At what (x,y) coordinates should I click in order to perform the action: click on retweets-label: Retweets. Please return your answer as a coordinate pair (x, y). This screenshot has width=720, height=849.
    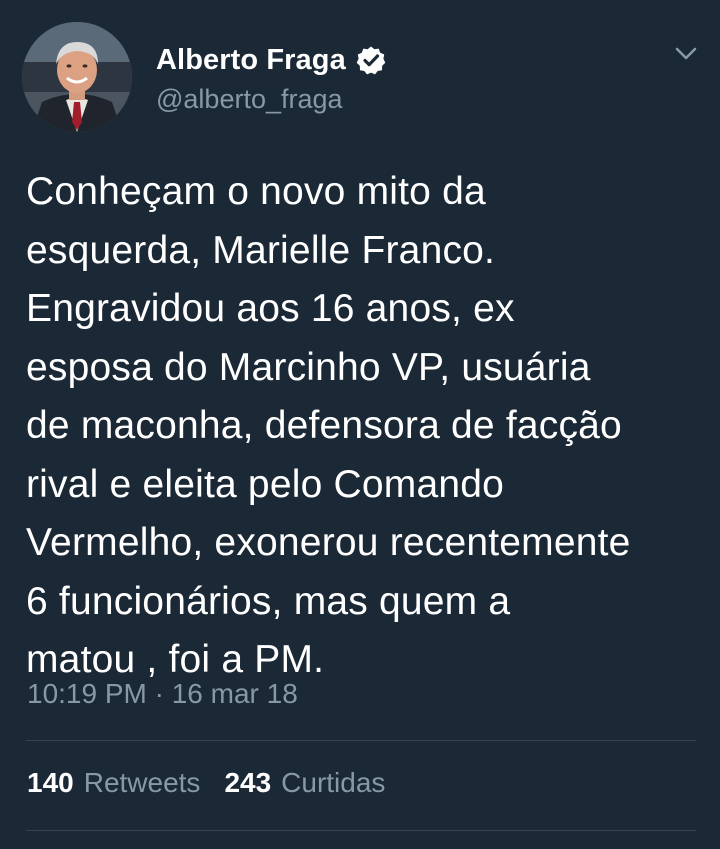
    Looking at the image, I should click on (142, 782).